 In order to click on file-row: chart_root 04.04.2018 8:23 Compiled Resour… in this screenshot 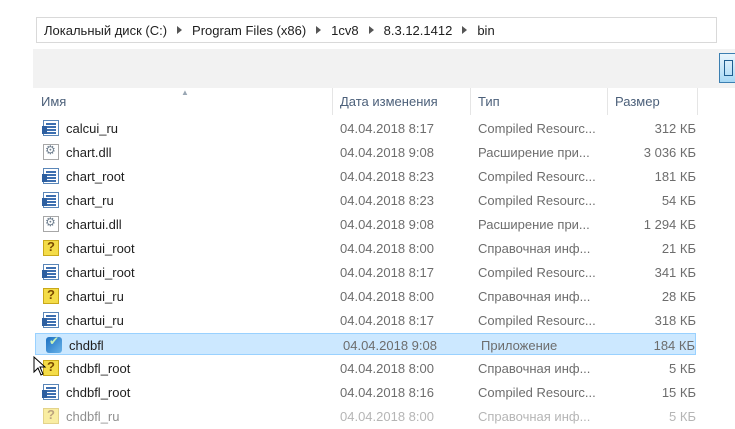, I will do `click(364, 176)`.